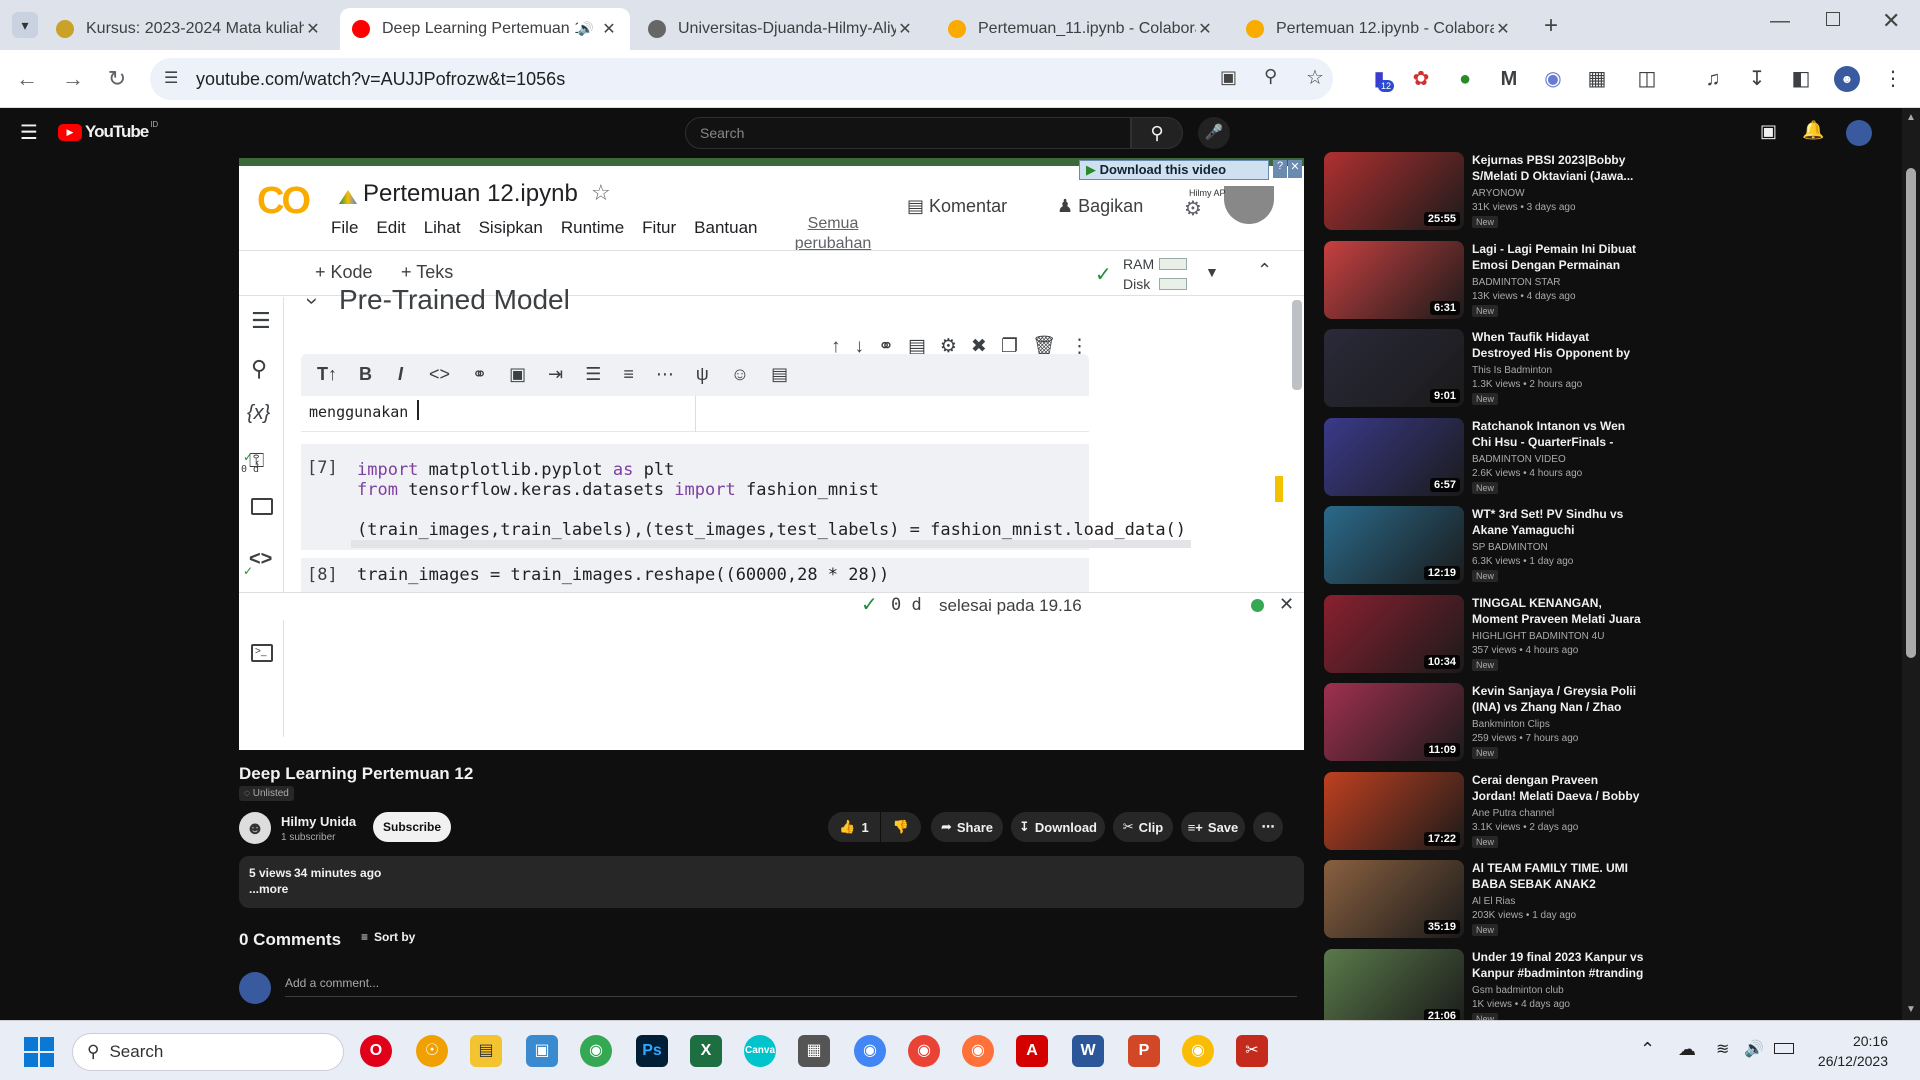 This screenshot has width=1920, height=1080. I want to click on chrome-profile-2-icon: ◉, so click(924, 1051).